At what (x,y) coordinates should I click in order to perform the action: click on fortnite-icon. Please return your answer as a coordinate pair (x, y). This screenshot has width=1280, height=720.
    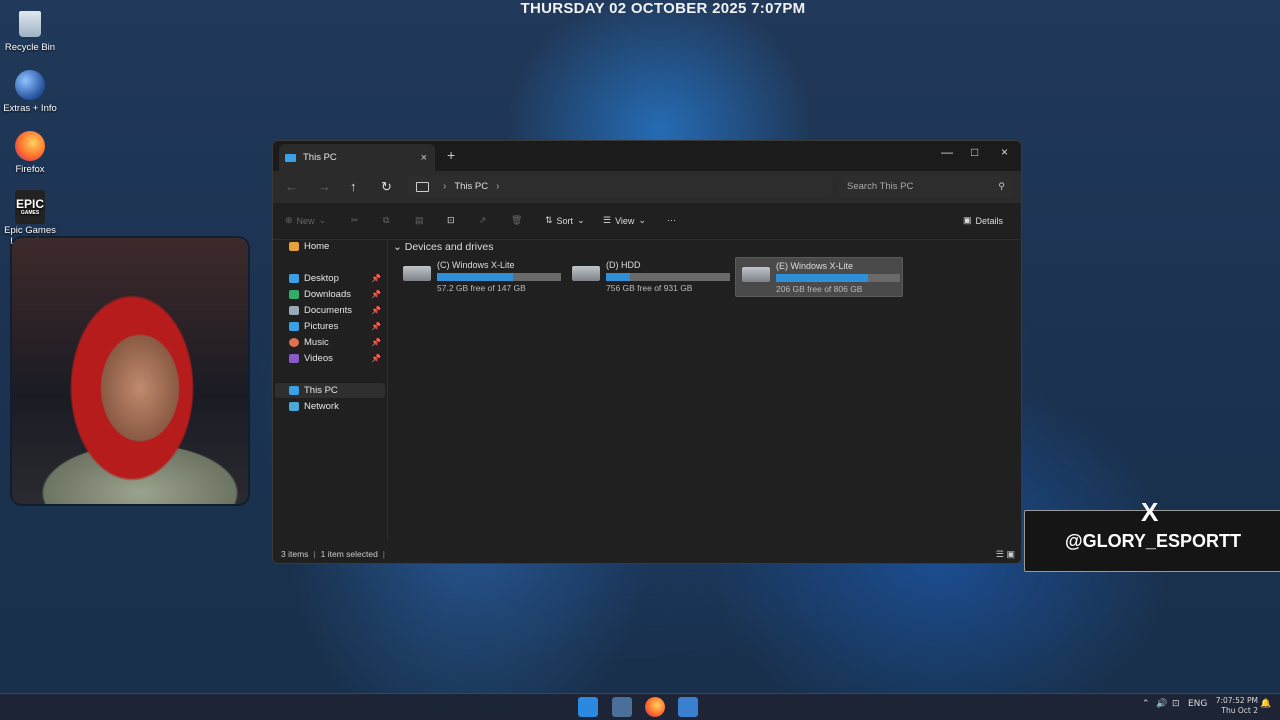
    Looking at the image, I should click on (688, 707).